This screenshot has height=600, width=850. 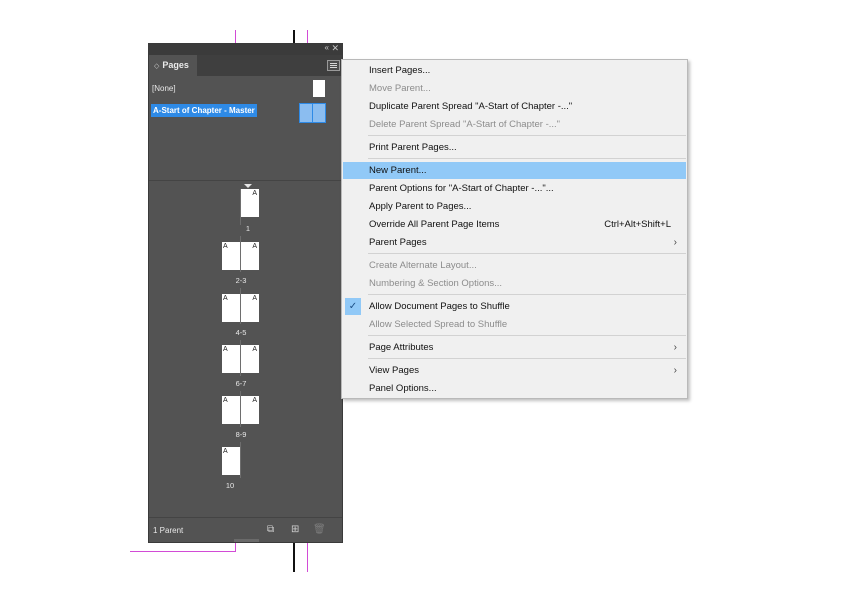 I want to click on spread-label: 8-9, so click(x=241, y=434).